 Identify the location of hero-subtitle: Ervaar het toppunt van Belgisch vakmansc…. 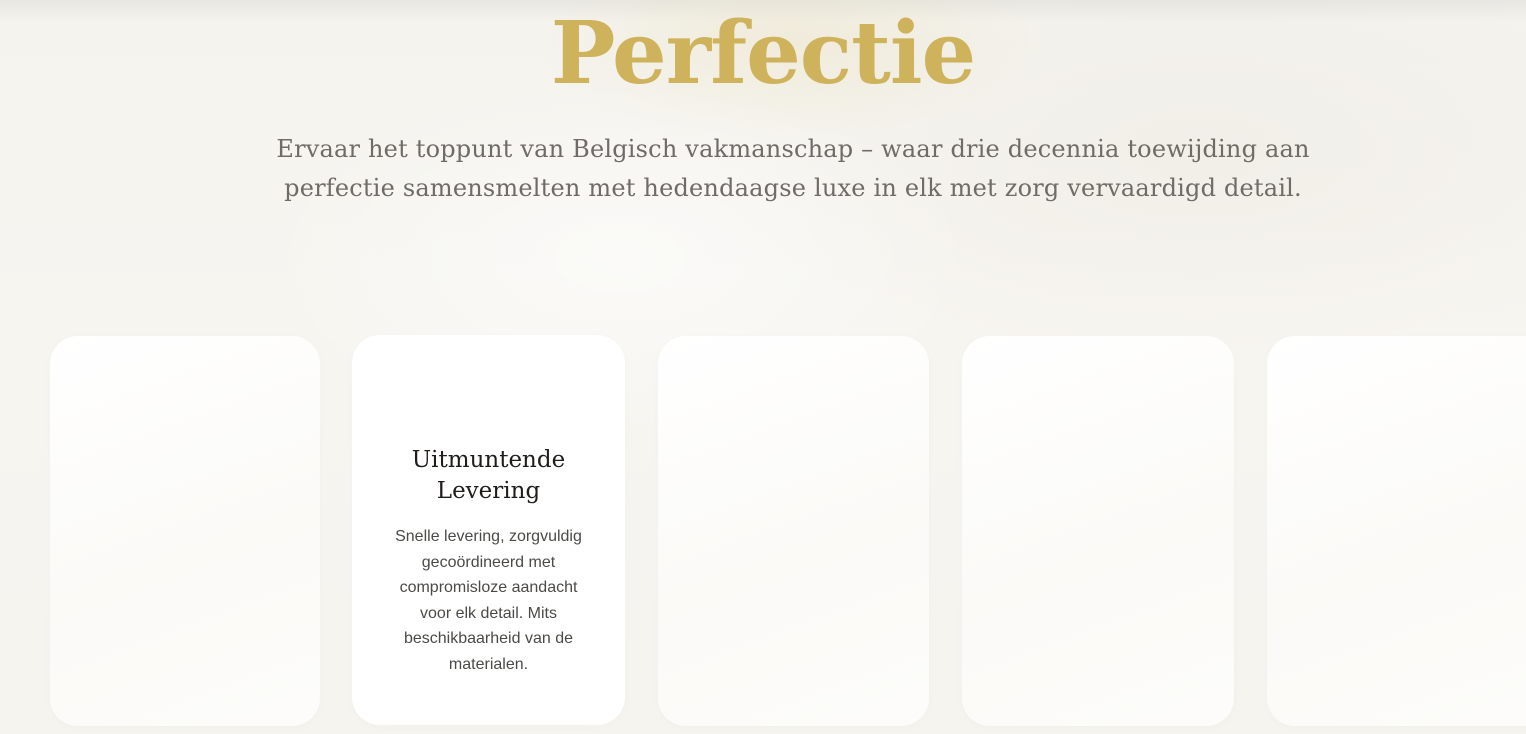
(793, 168).